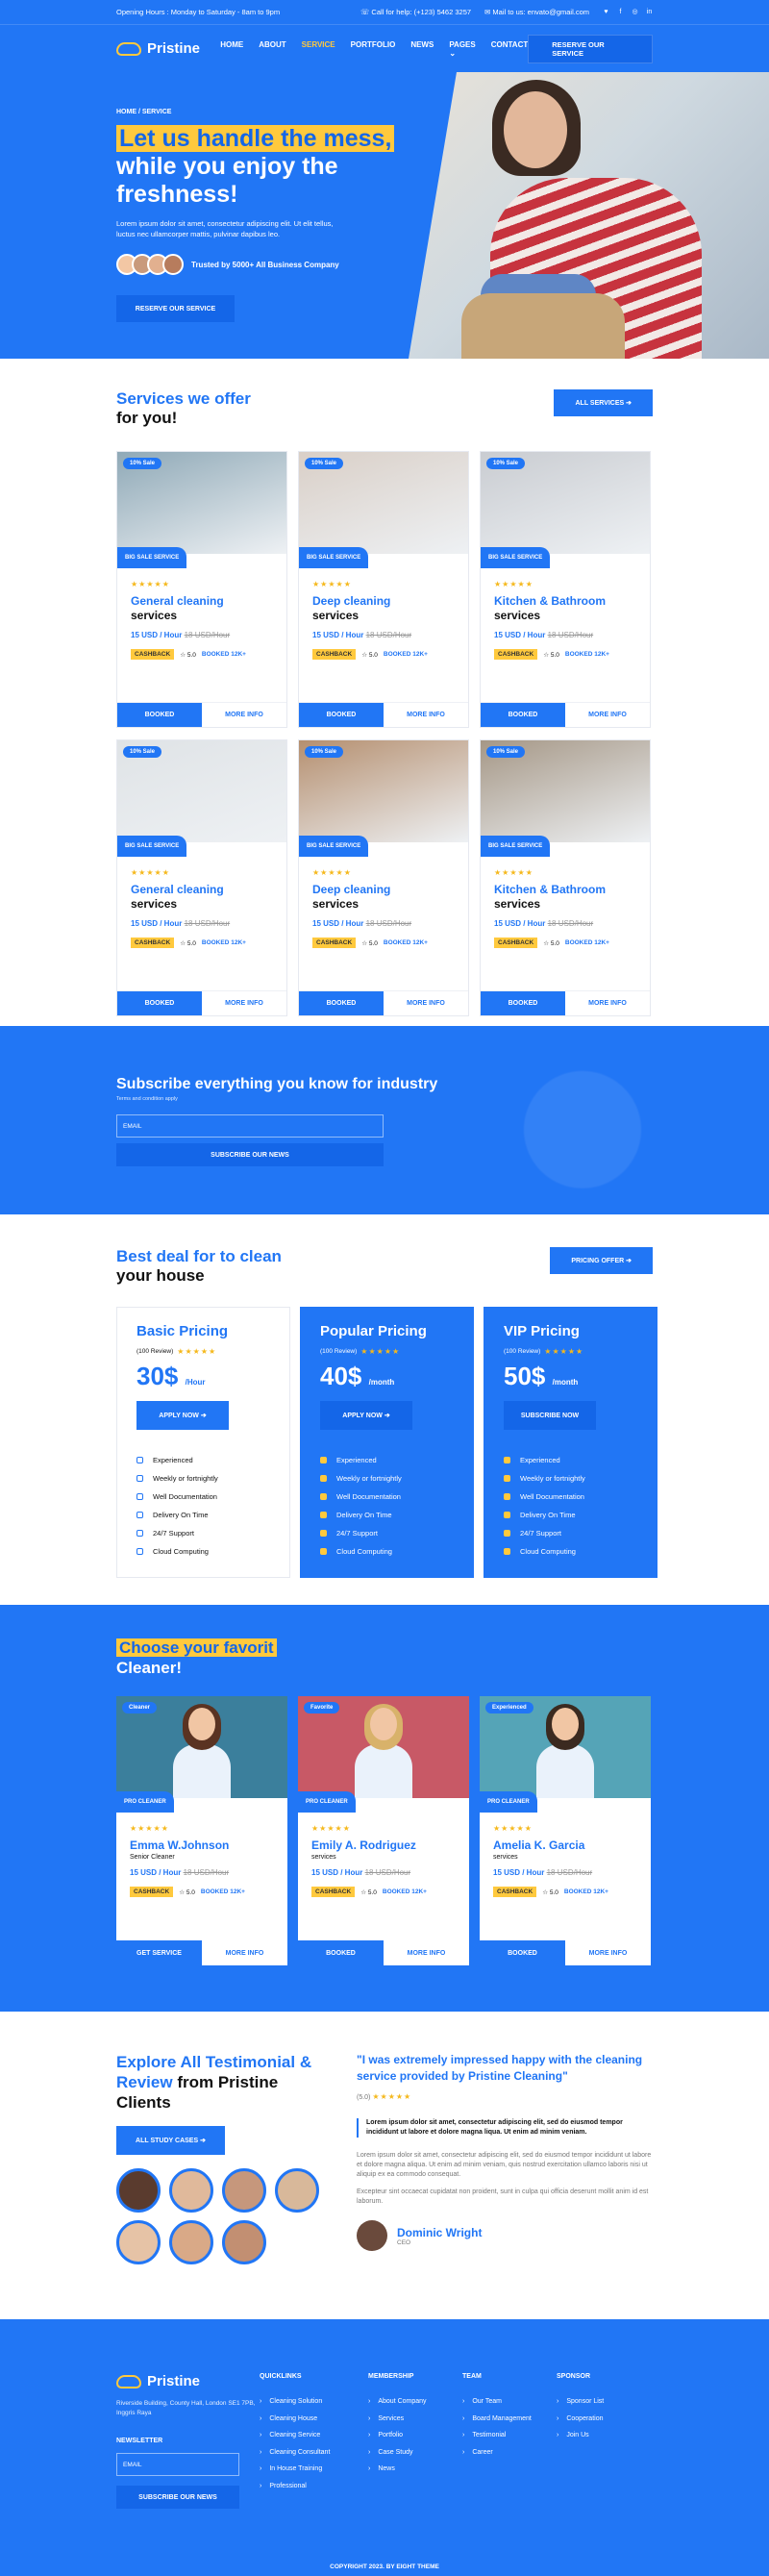 The width and height of the screenshot is (769, 2576). Describe the element at coordinates (250, 1126) in the screenshot. I see `subscribe-email-input: EMAIL` at that location.